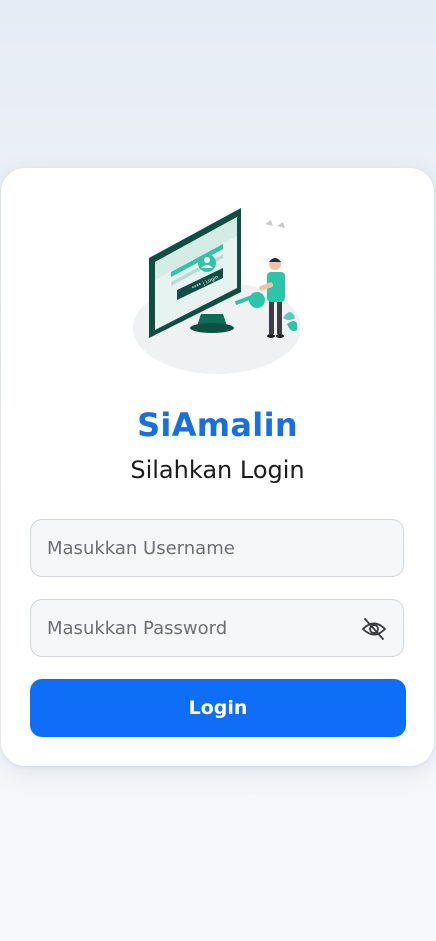 This screenshot has height=941, width=436. I want to click on login-button: Login, so click(218, 708).